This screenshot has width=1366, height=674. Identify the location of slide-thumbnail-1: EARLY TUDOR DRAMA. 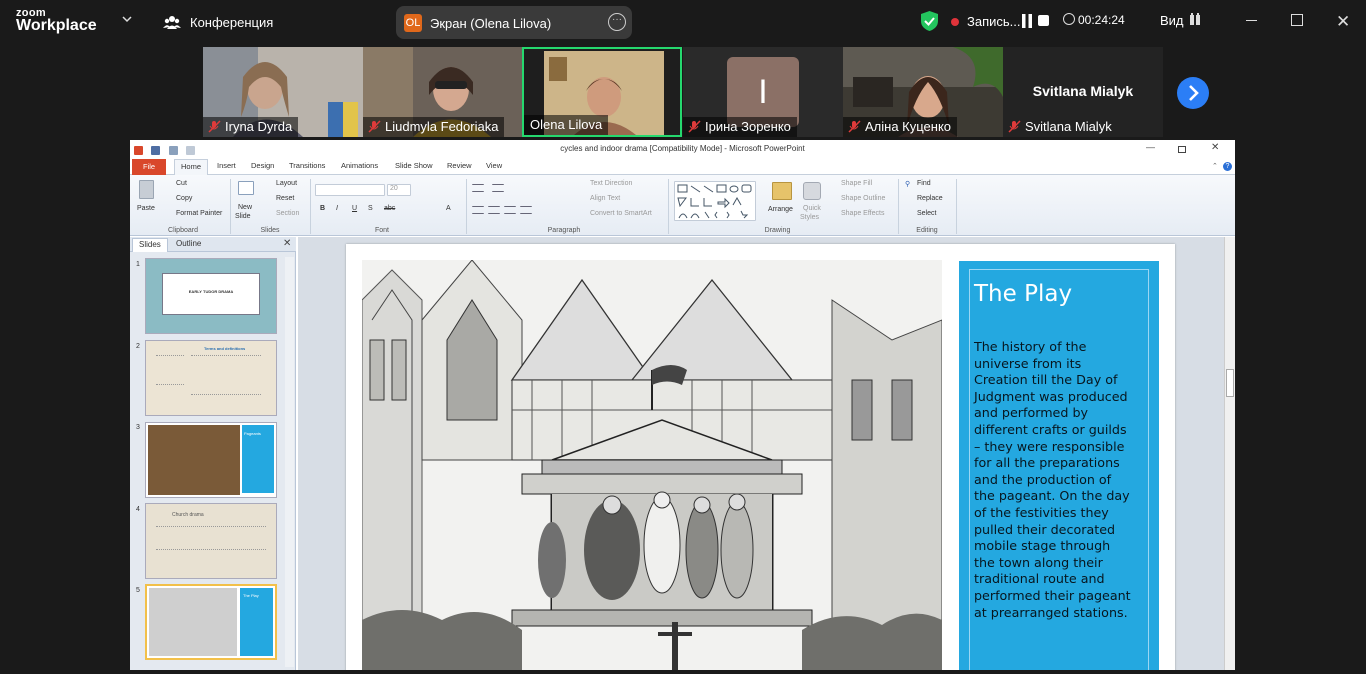
(211, 296).